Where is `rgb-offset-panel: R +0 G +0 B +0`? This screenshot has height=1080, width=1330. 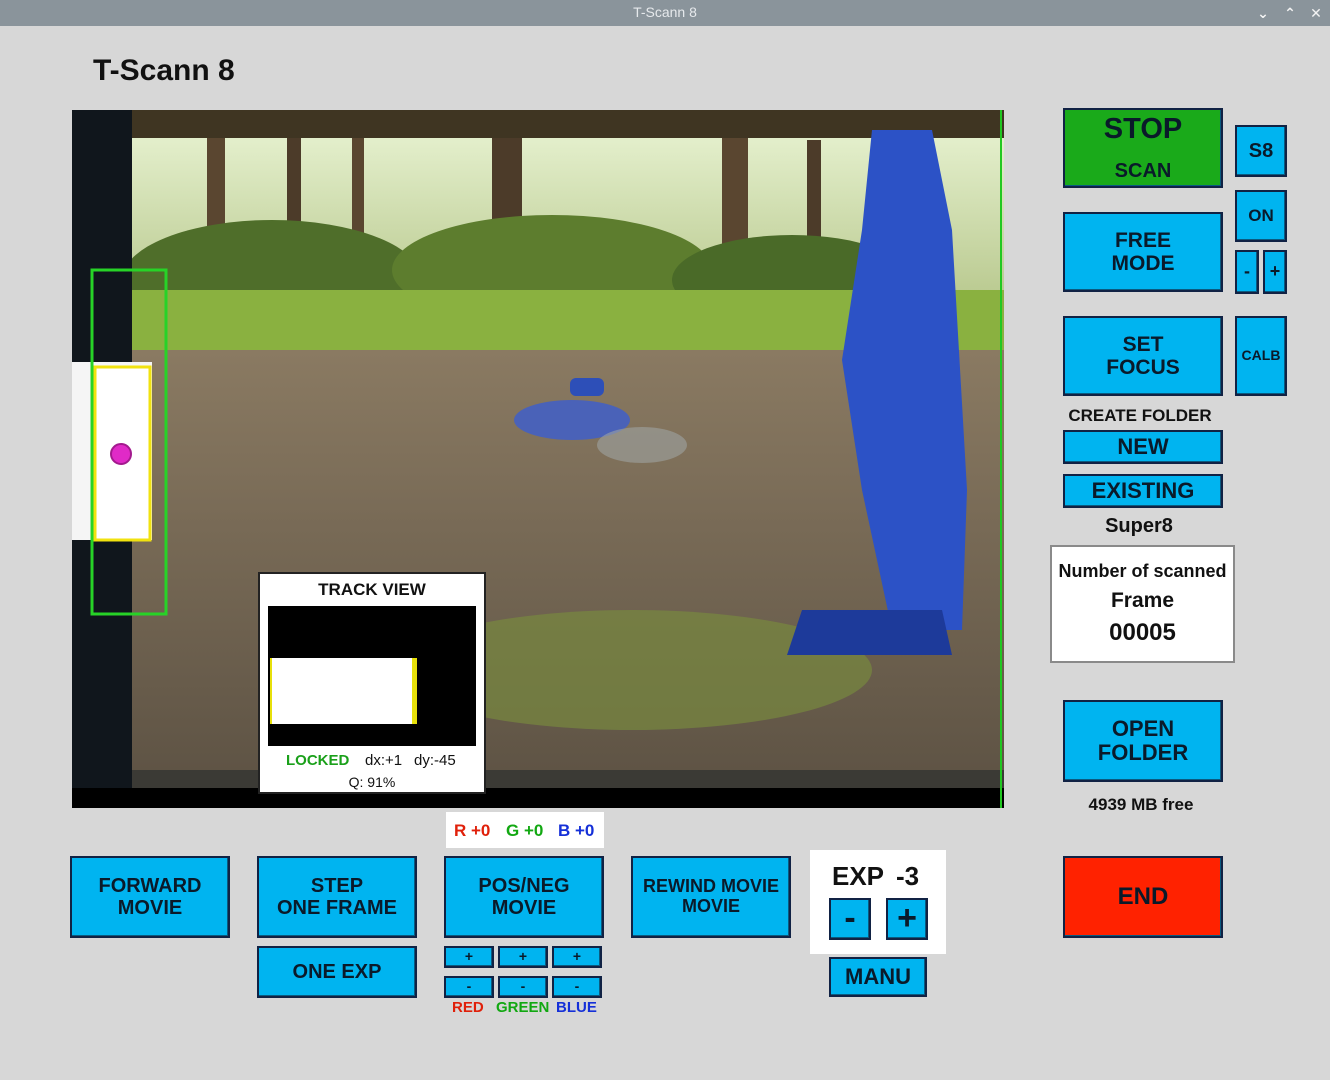
rgb-offset-panel: R +0 G +0 B +0 is located at coordinates (525, 830).